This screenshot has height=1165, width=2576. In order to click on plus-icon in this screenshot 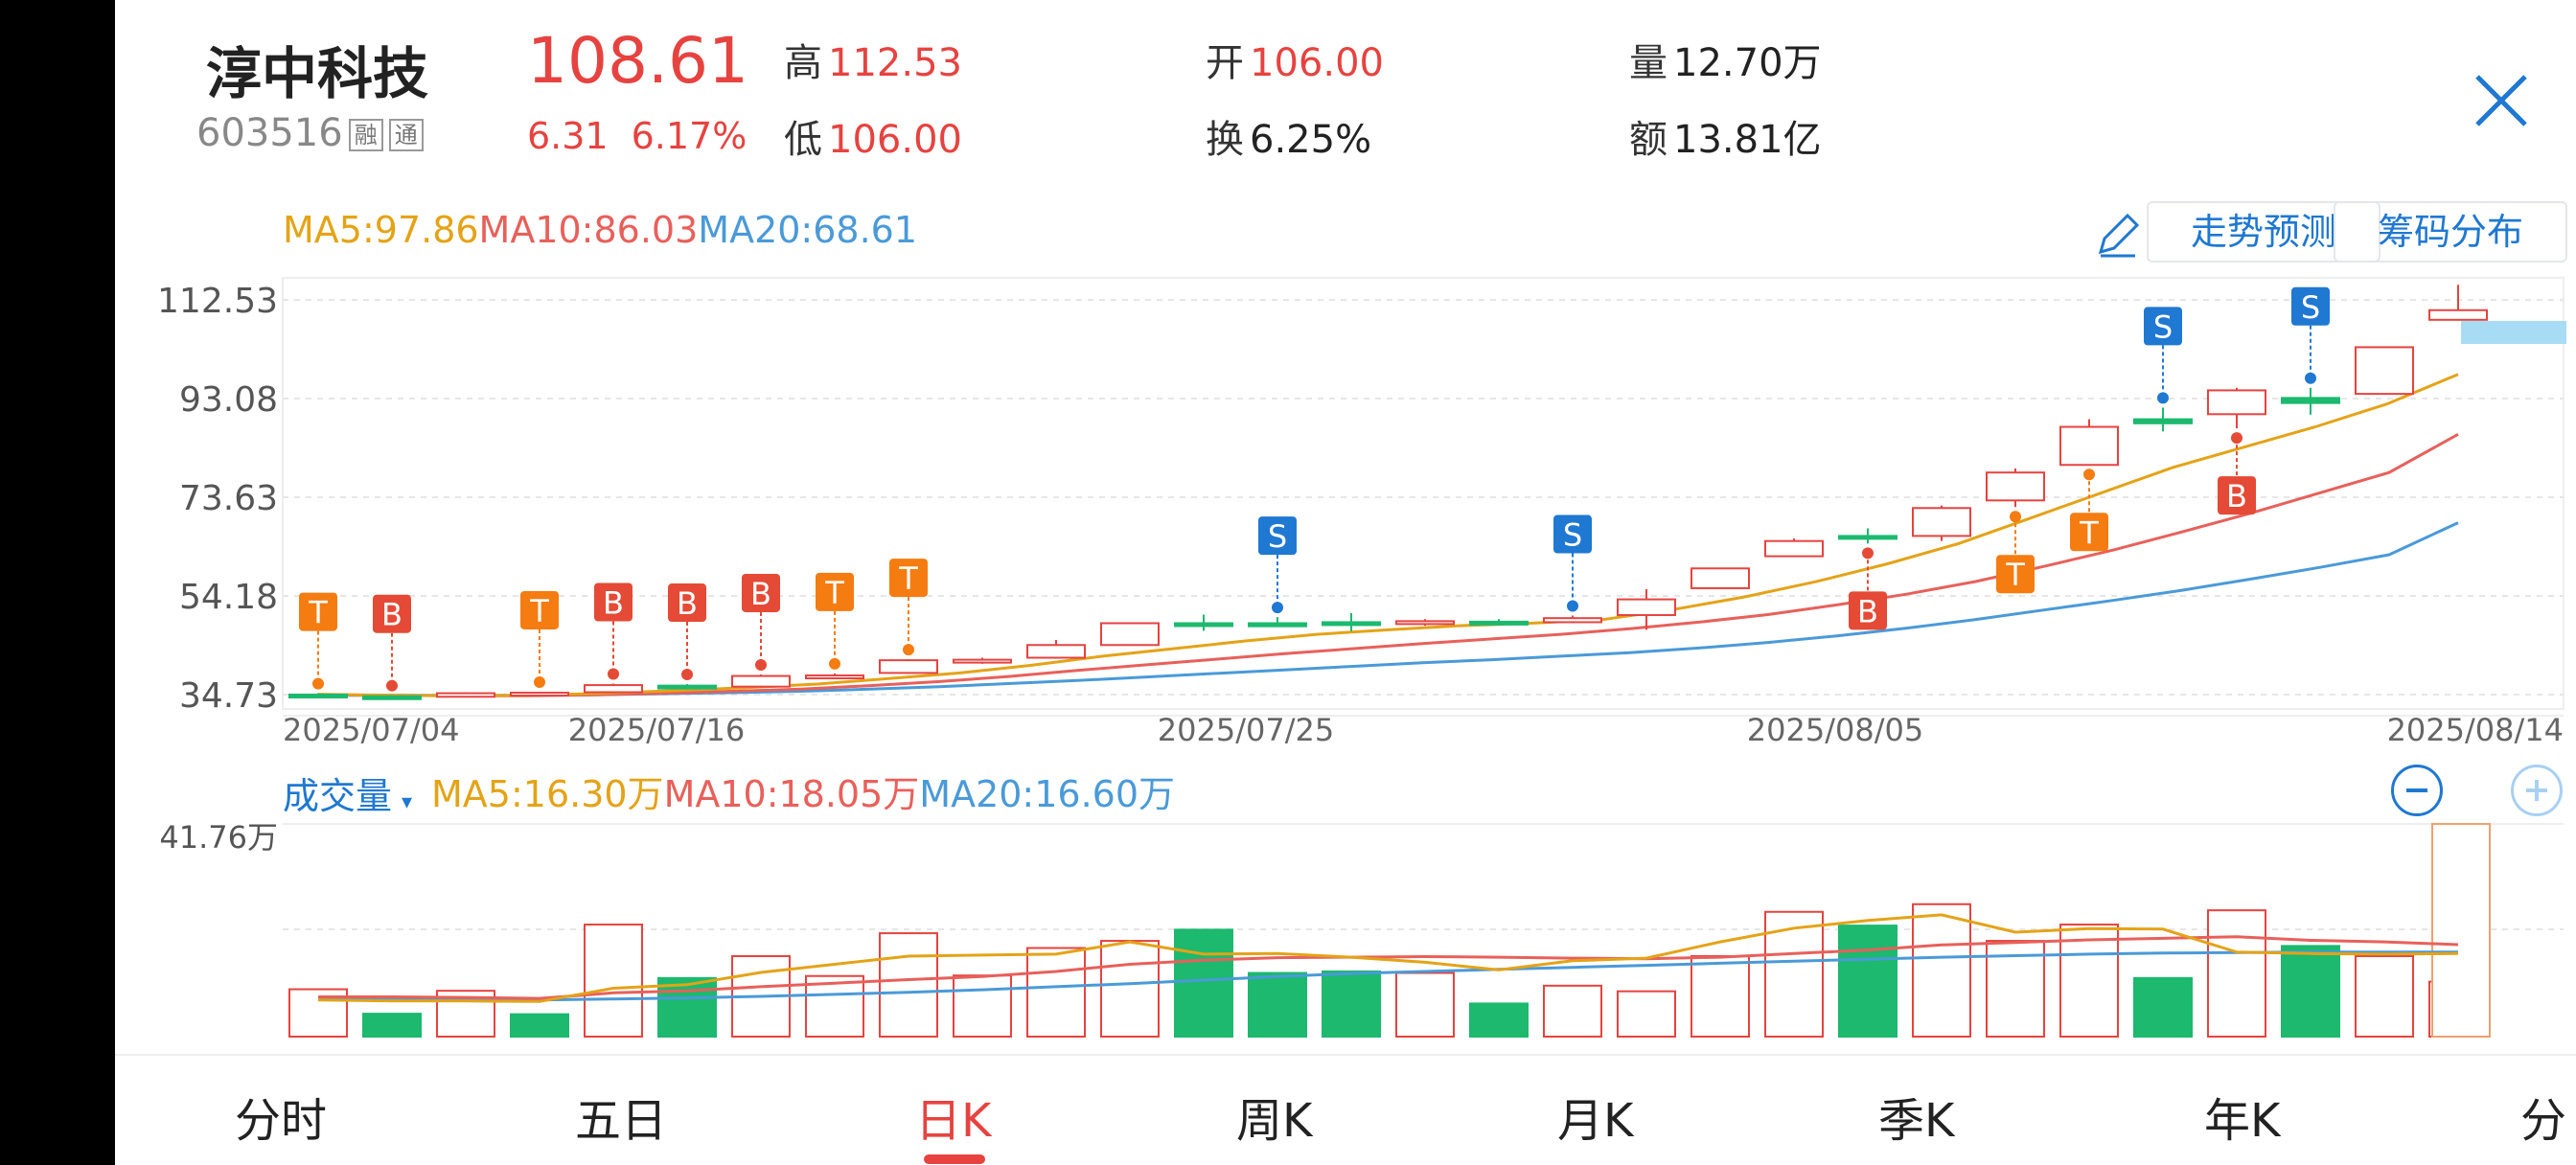, I will do `click(2537, 790)`.